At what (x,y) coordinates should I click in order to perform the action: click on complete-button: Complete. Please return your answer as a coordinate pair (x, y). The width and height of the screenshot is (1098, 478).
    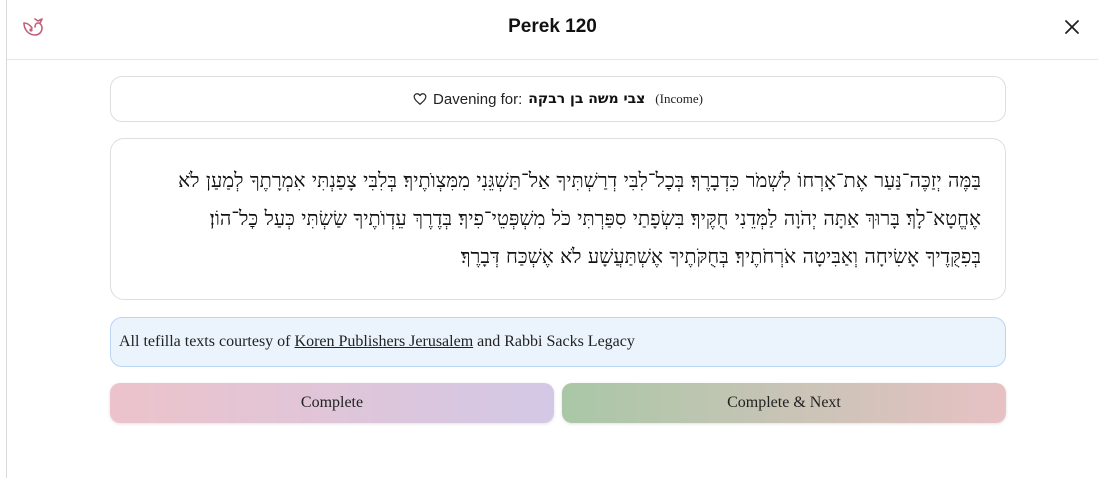
    Looking at the image, I should click on (332, 403).